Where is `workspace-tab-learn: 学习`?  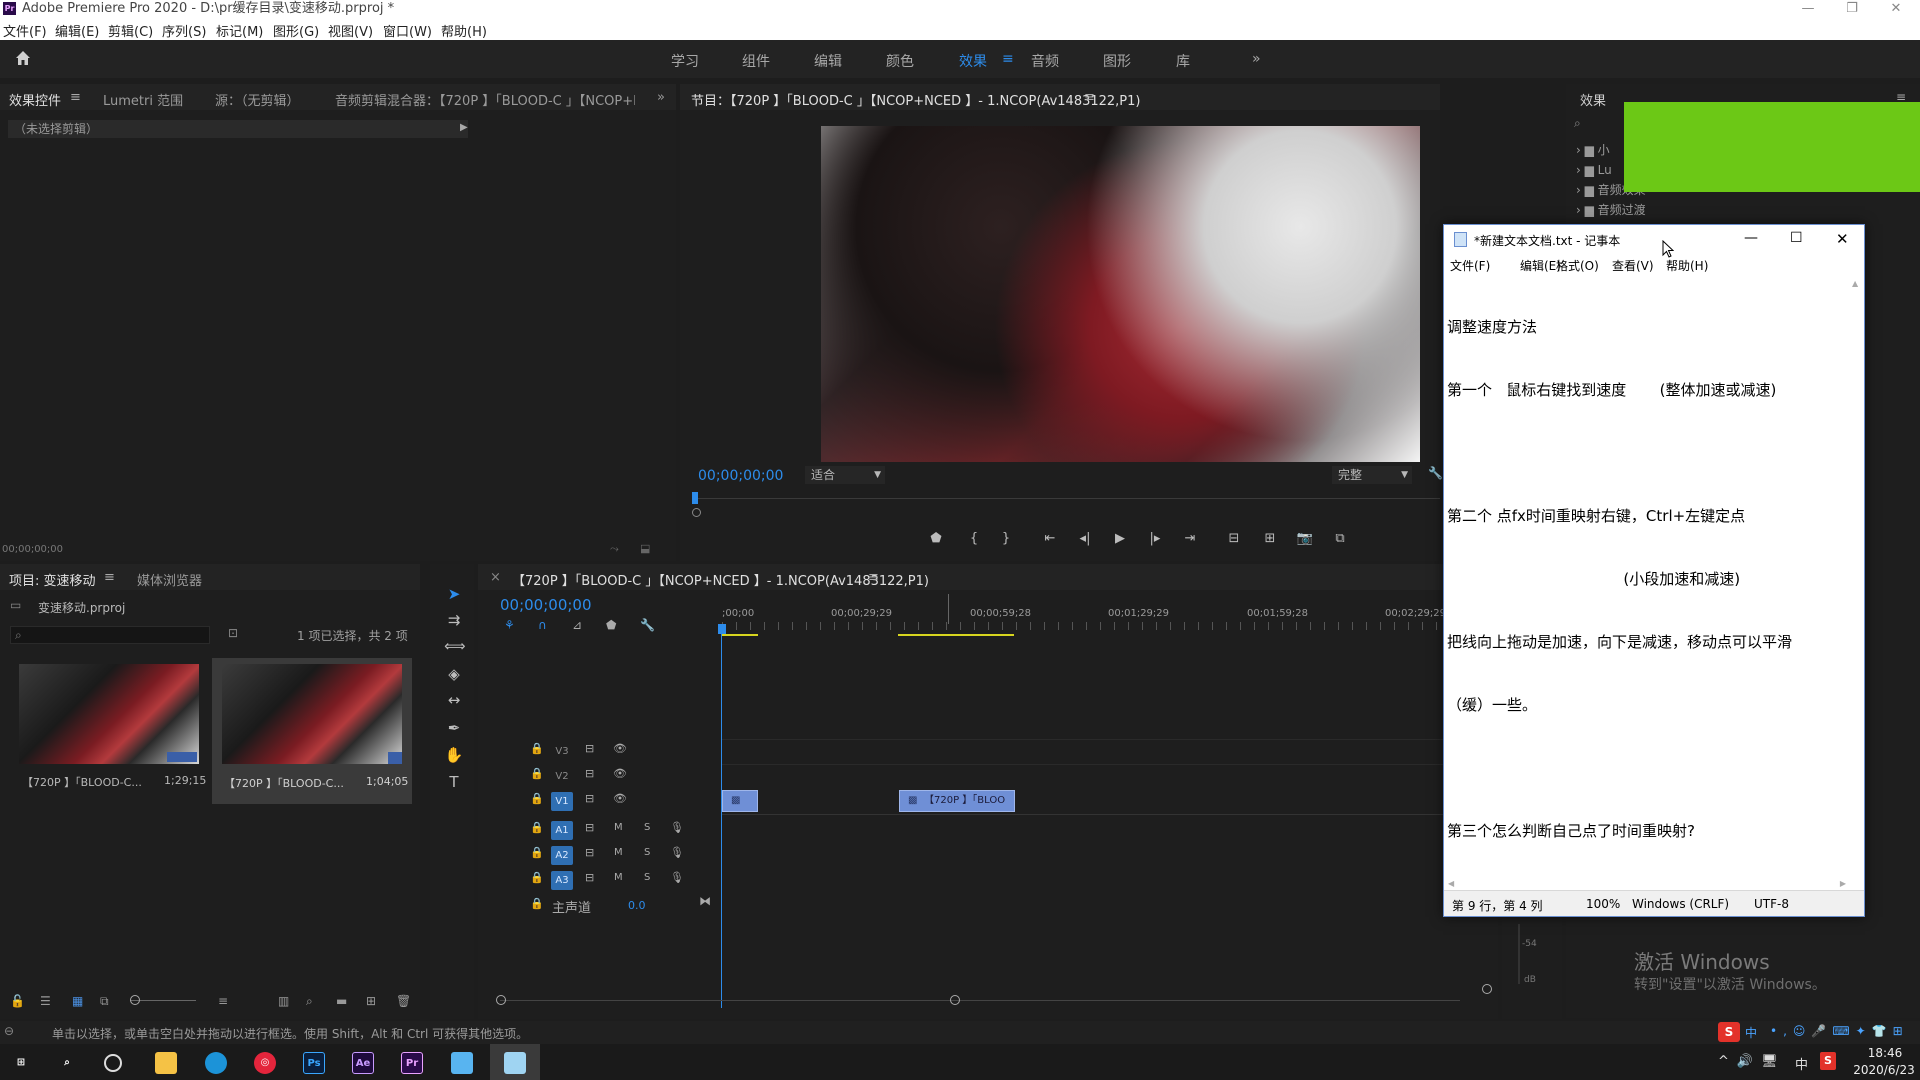 workspace-tab-learn: 学习 is located at coordinates (685, 61).